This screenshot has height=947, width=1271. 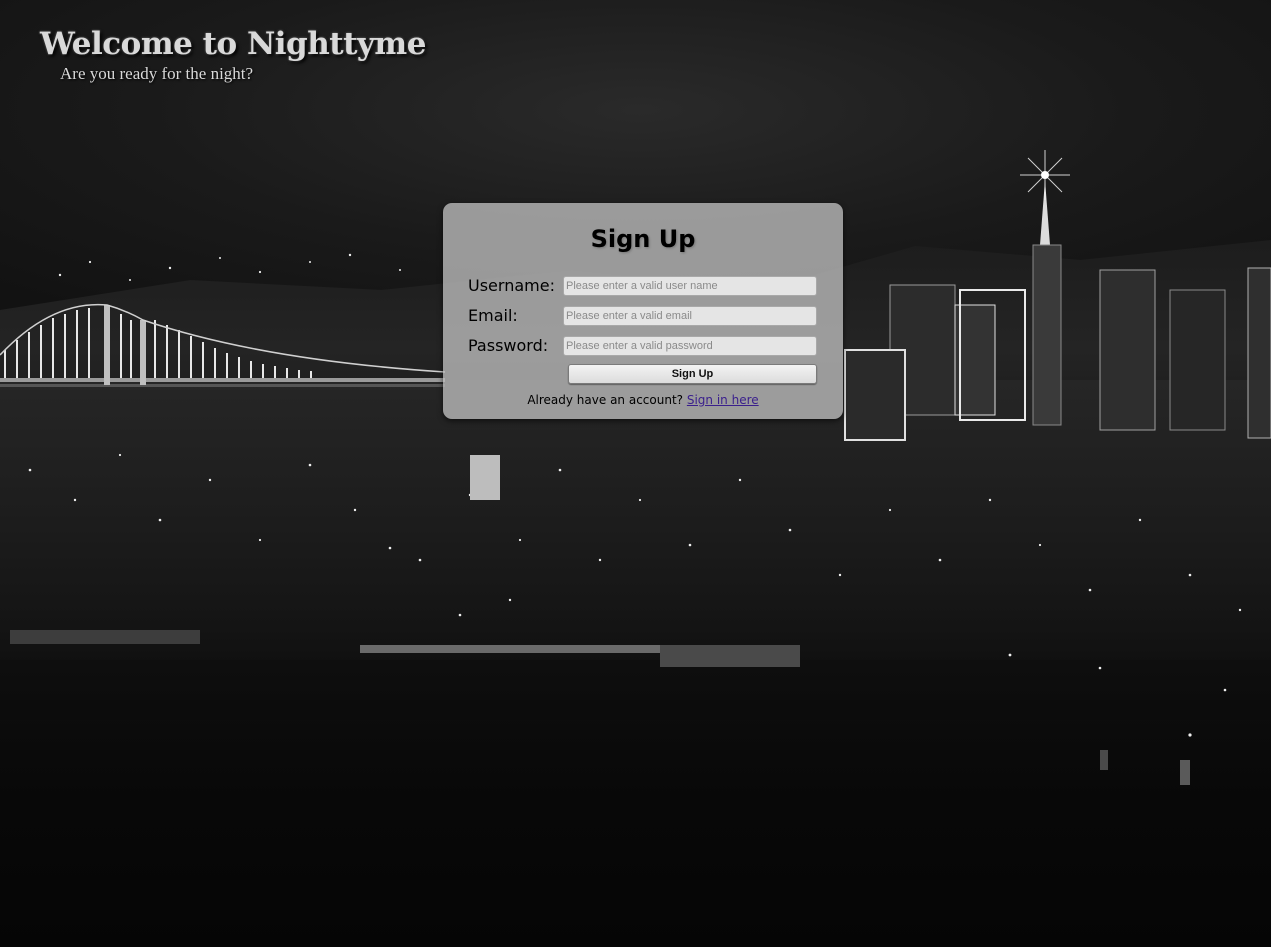 What do you see at coordinates (511, 285) in the screenshot?
I see `username-label: Username:` at bounding box center [511, 285].